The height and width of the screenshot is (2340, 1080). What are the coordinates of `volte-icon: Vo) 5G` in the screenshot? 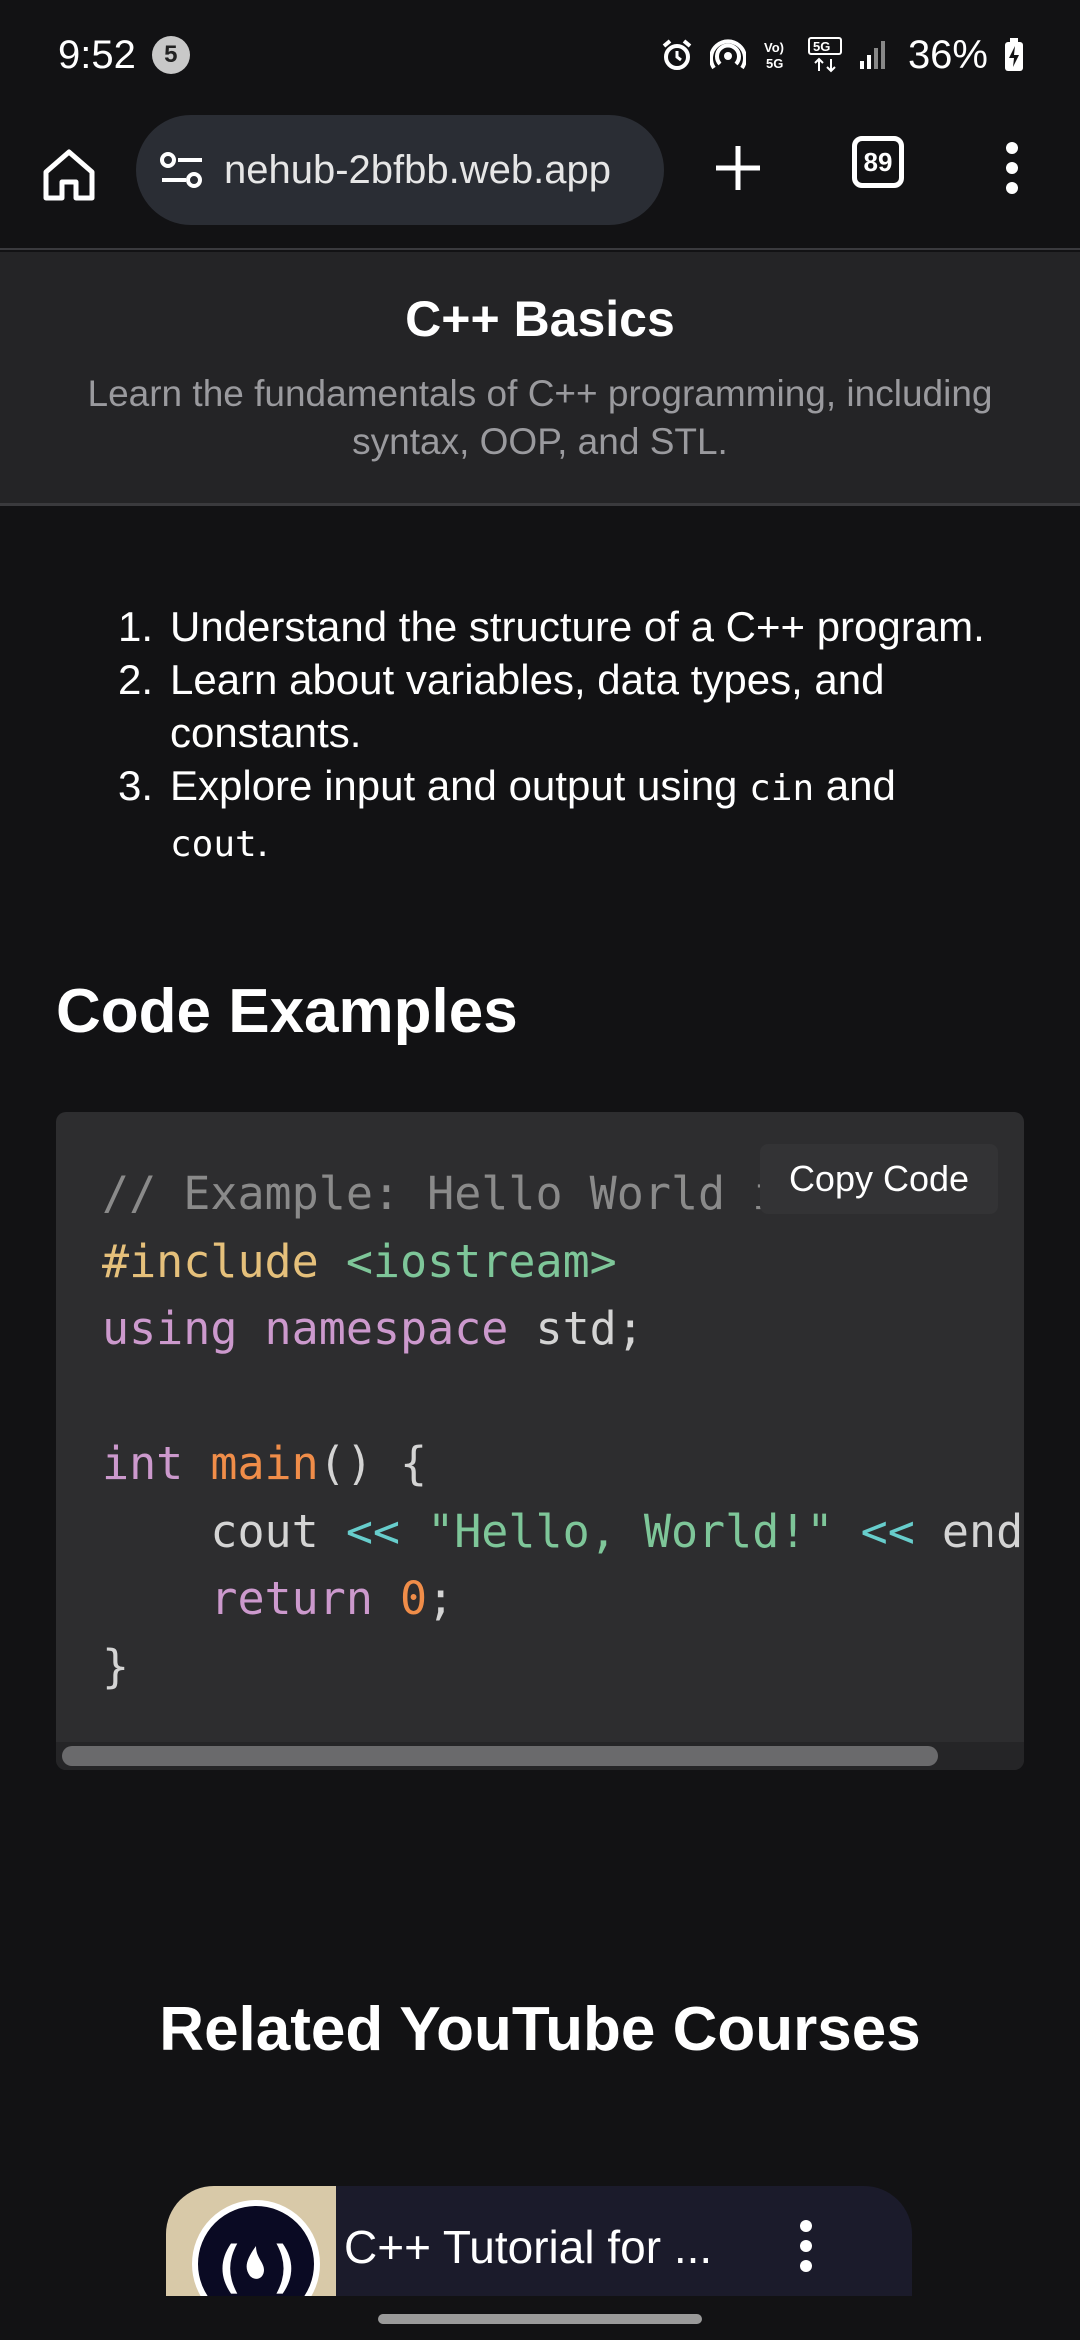 It's located at (777, 55).